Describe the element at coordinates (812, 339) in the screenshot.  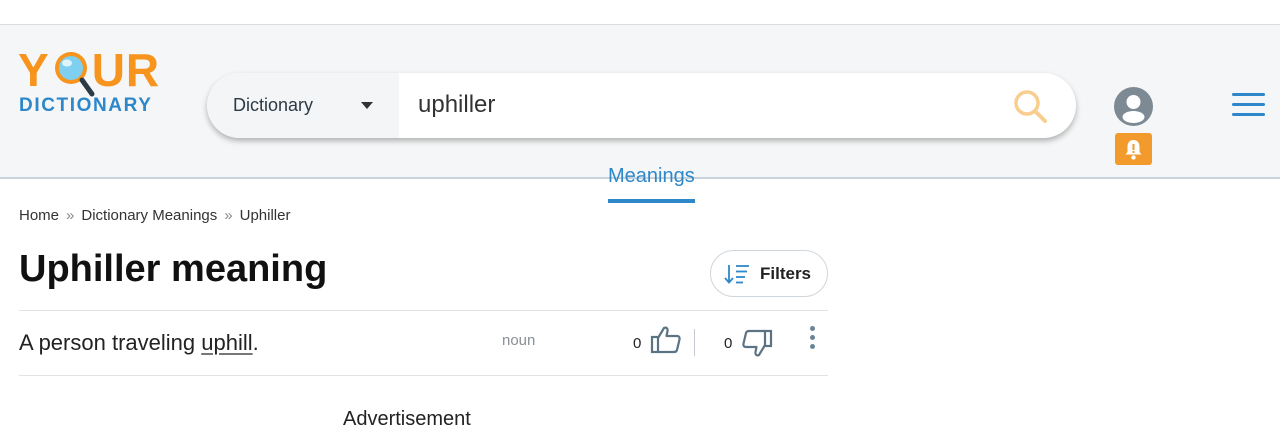
I see `more-options-icon` at that location.